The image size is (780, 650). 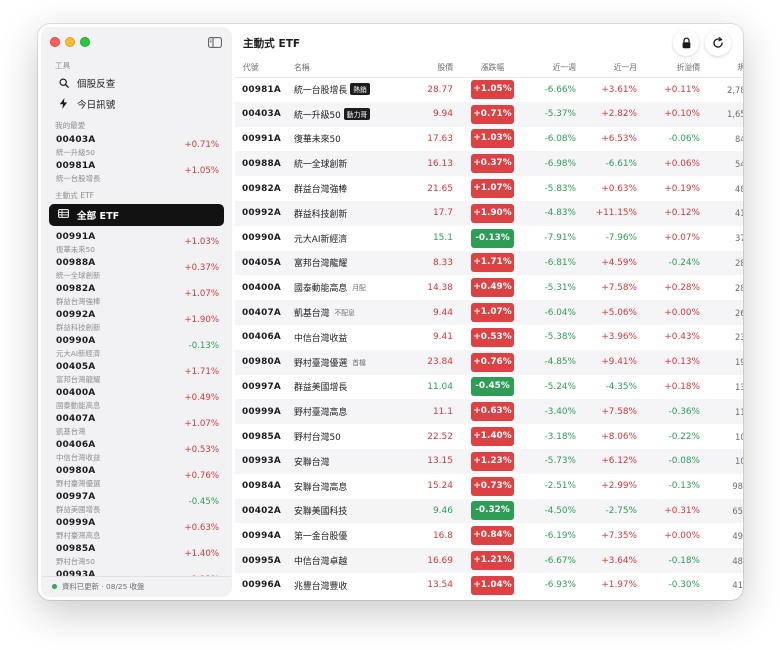 What do you see at coordinates (264, 69) in the screenshot?
I see `column-header-code: 代號` at bounding box center [264, 69].